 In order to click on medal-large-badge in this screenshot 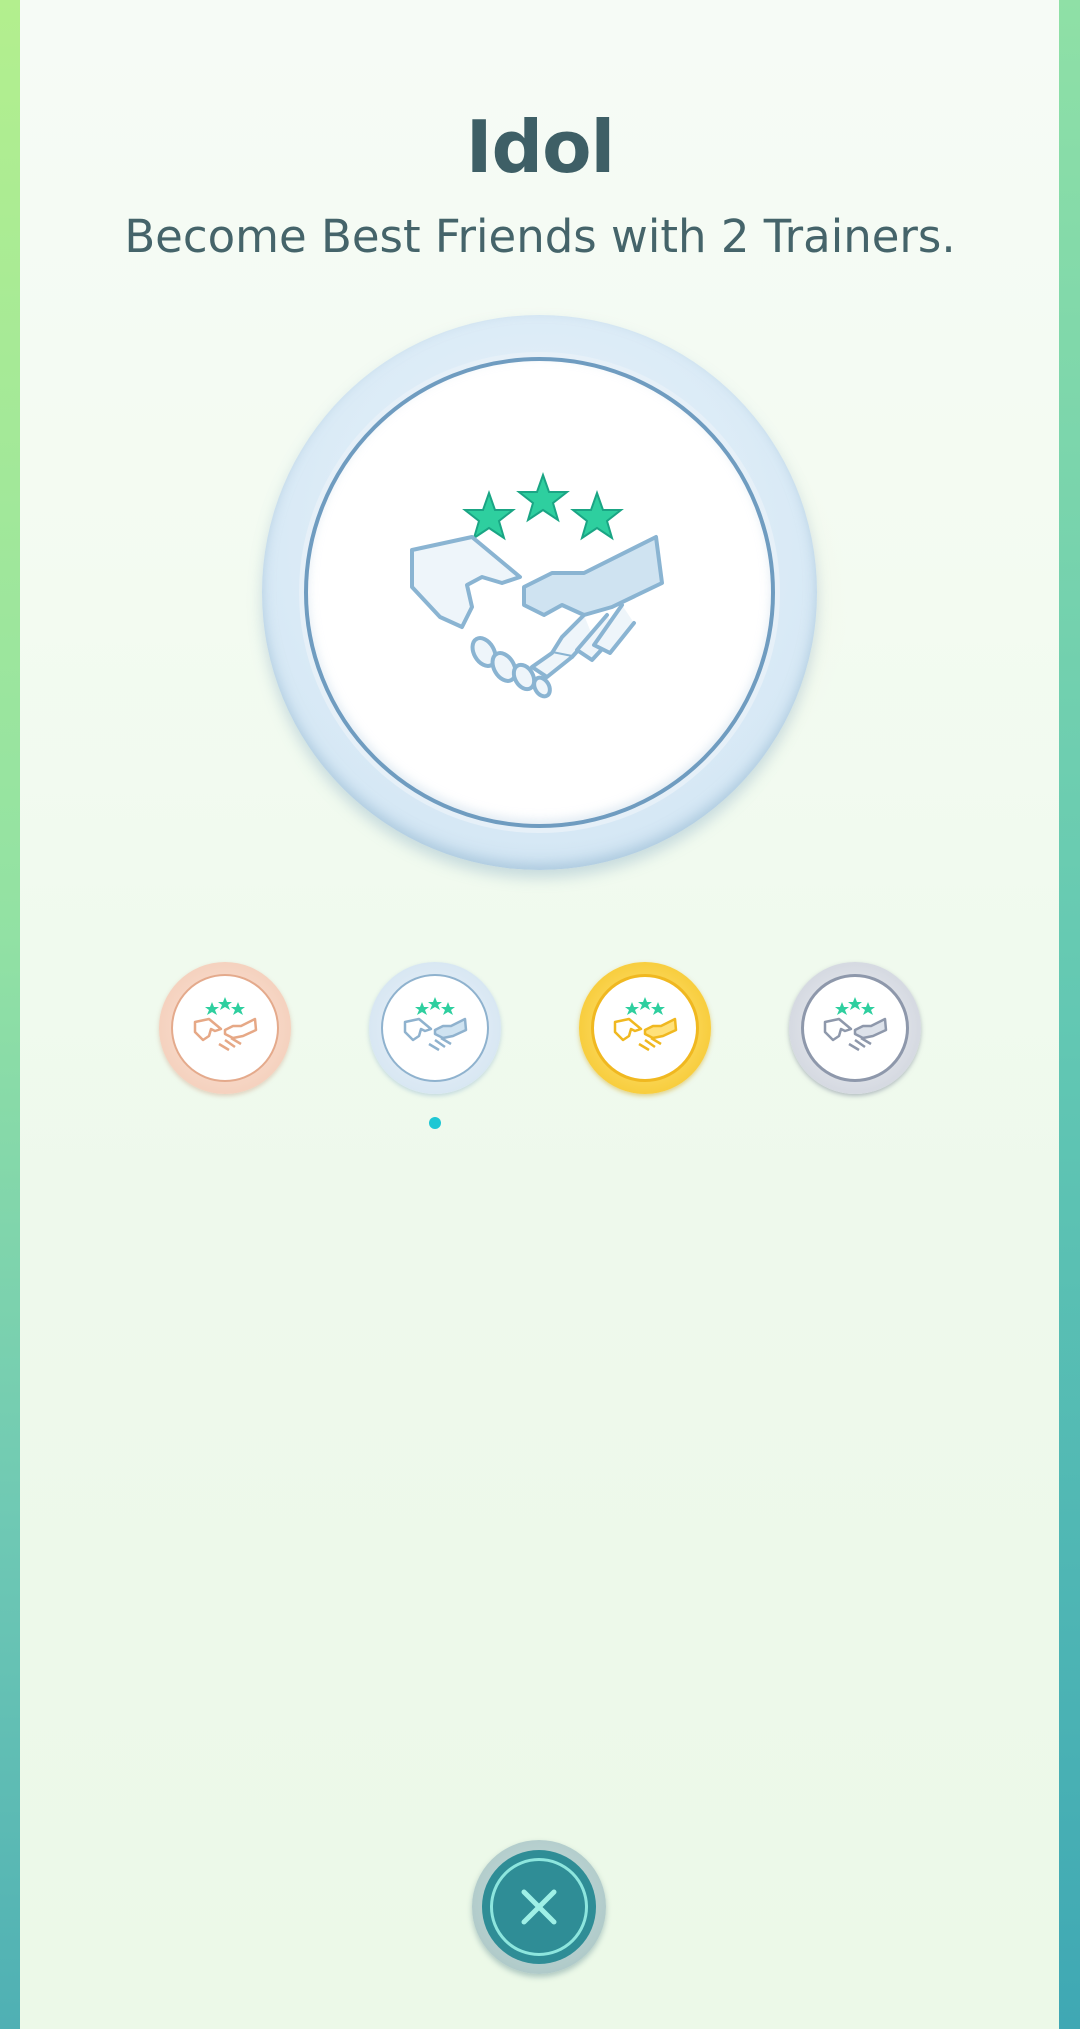, I will do `click(539, 592)`.